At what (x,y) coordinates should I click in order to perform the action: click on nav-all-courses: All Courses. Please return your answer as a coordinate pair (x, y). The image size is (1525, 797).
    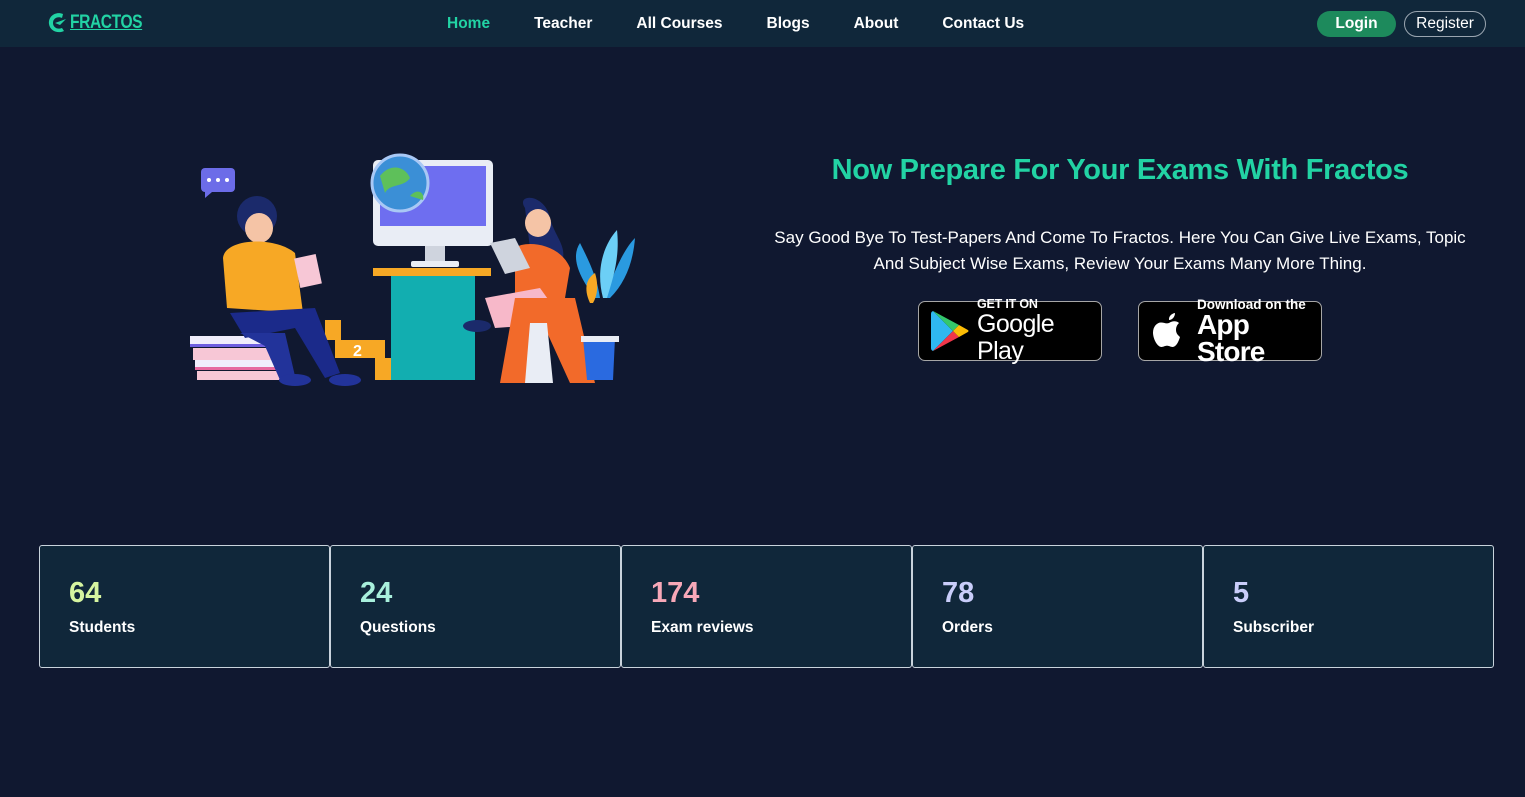
    Looking at the image, I should click on (679, 24).